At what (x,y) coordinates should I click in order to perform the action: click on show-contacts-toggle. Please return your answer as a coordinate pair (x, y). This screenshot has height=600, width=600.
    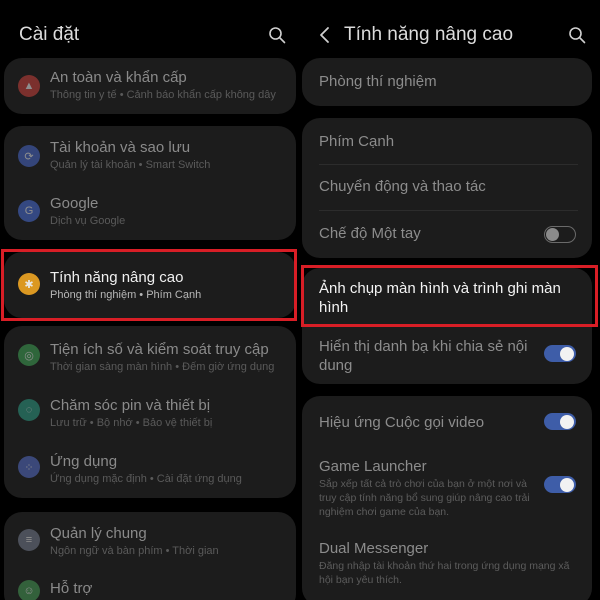
    Looking at the image, I should click on (560, 353).